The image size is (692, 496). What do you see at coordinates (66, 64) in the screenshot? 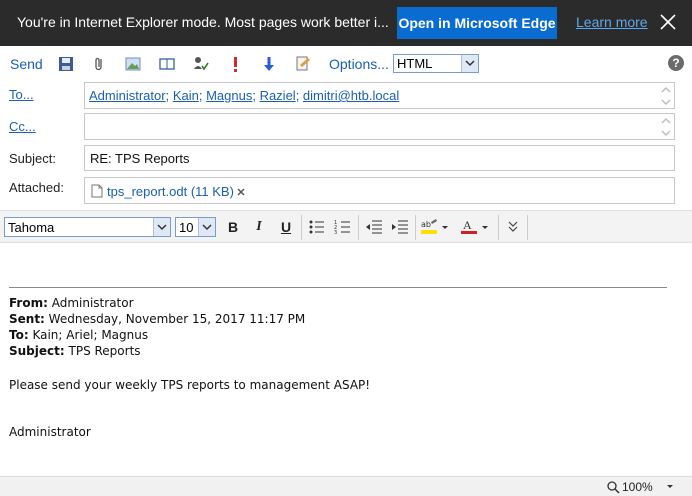
I see `save-icon` at bounding box center [66, 64].